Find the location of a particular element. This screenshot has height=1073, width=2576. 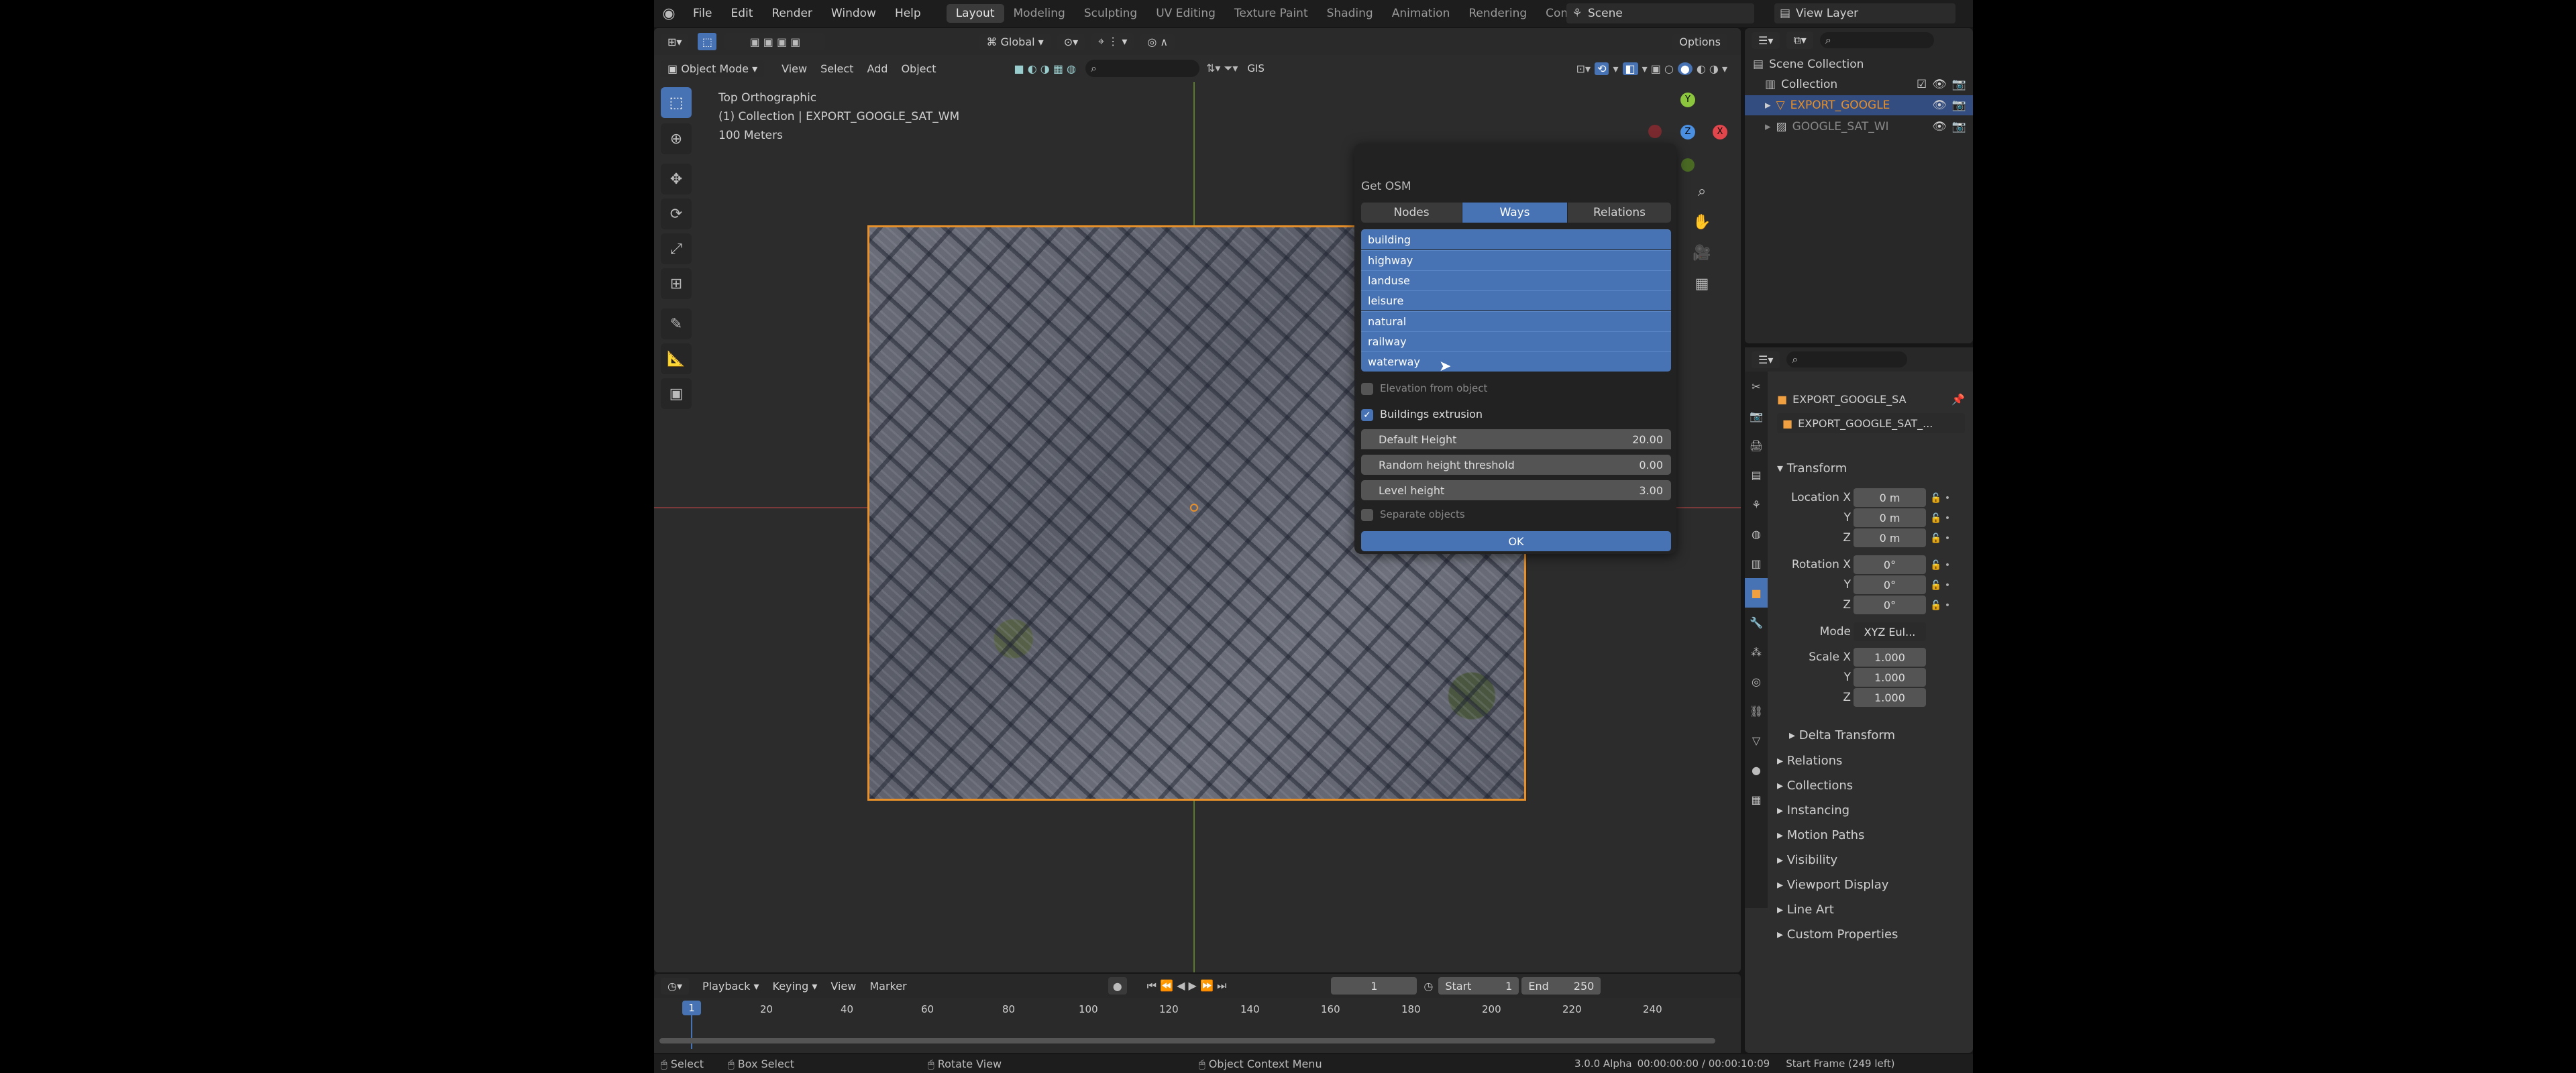

rotation-y-field: 0° is located at coordinates (1890, 584).